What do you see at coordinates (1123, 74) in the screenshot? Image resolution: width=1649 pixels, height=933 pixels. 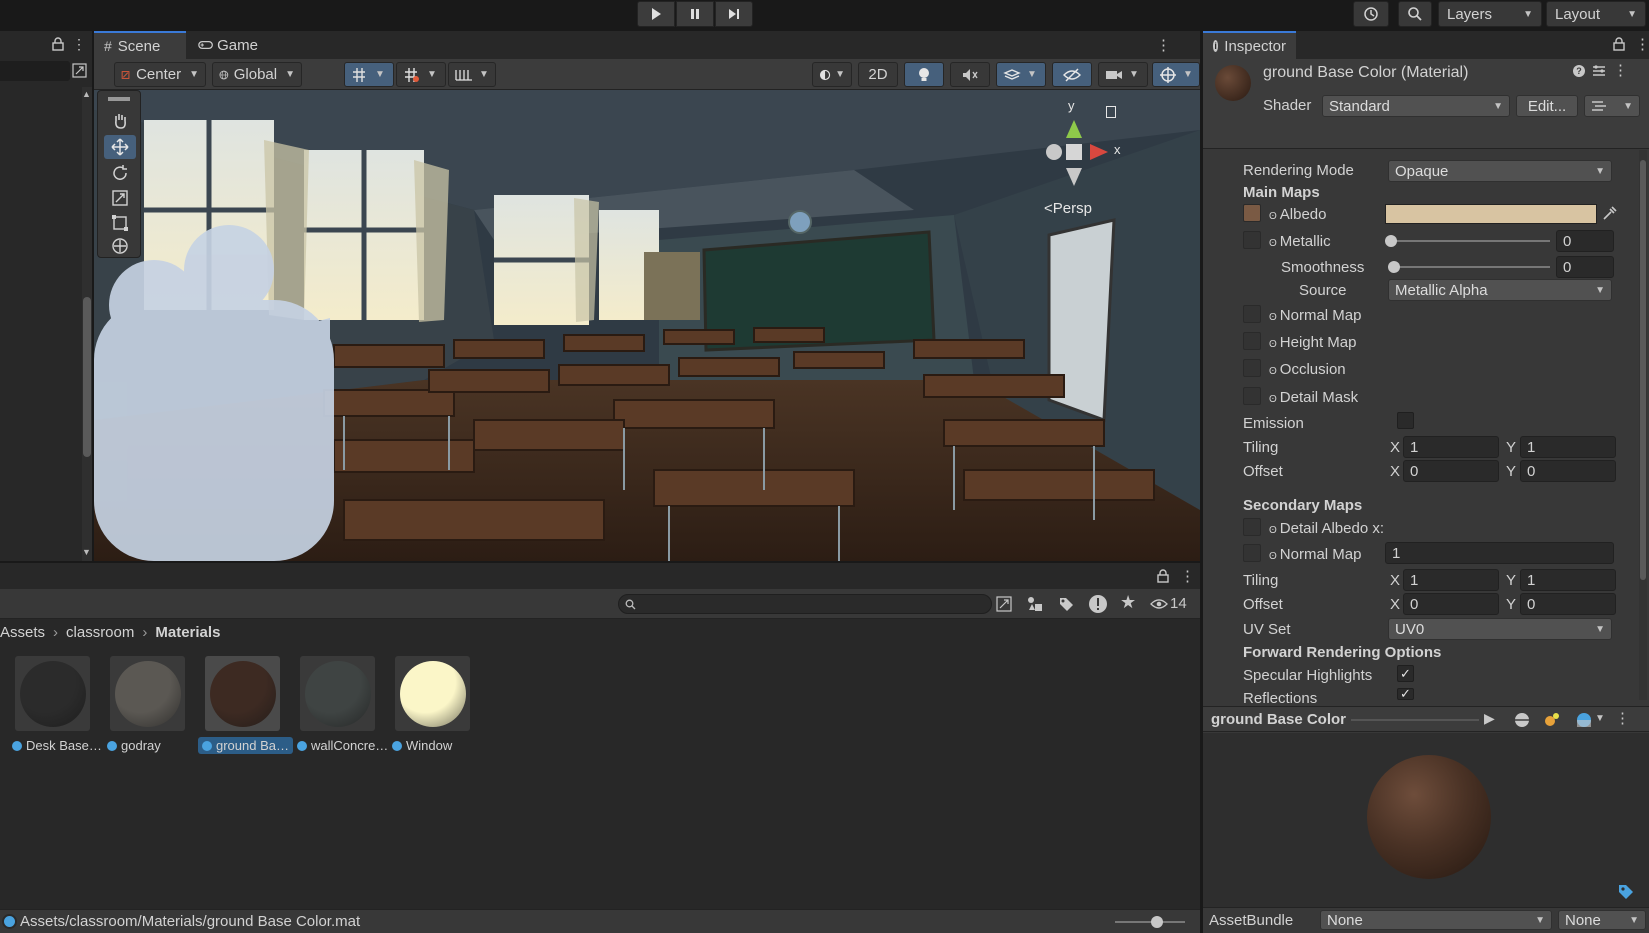 I see `camera-settings-dropdown: ▼` at bounding box center [1123, 74].